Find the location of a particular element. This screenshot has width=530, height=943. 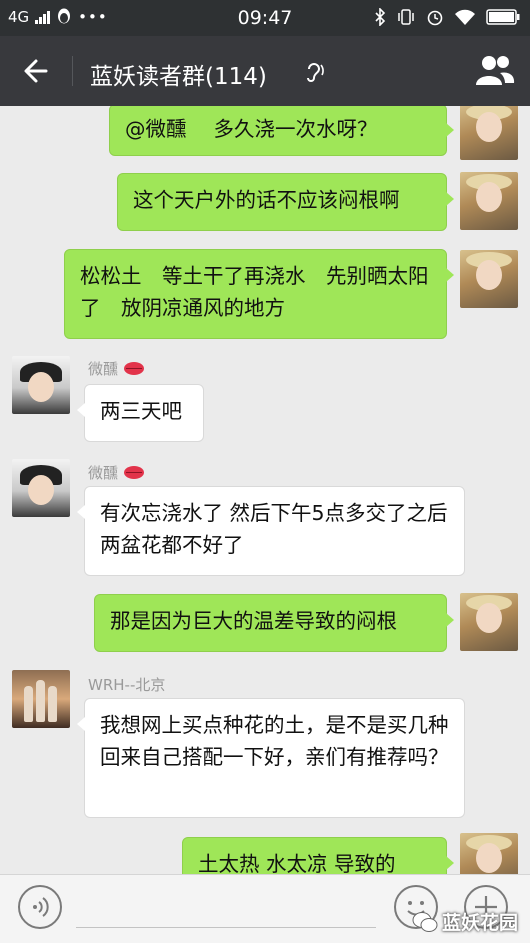

bluetooth-icon is located at coordinates (380, 17).